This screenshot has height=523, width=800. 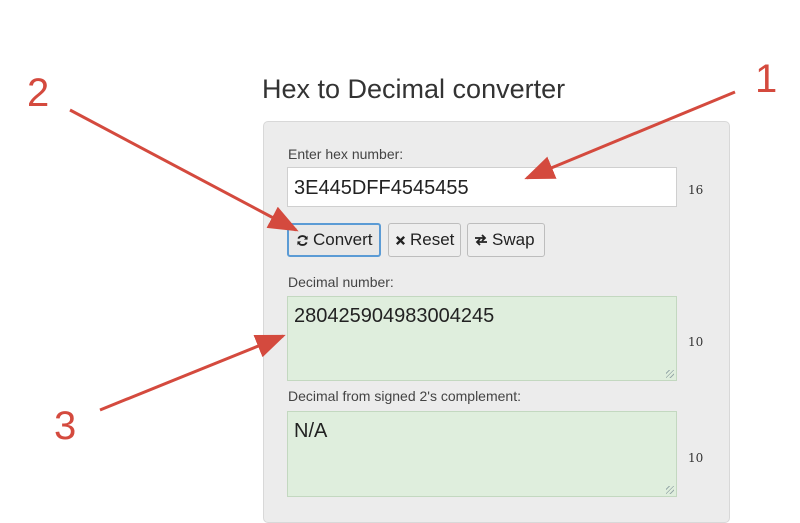 I want to click on annotation-3: 3, so click(x=65, y=426).